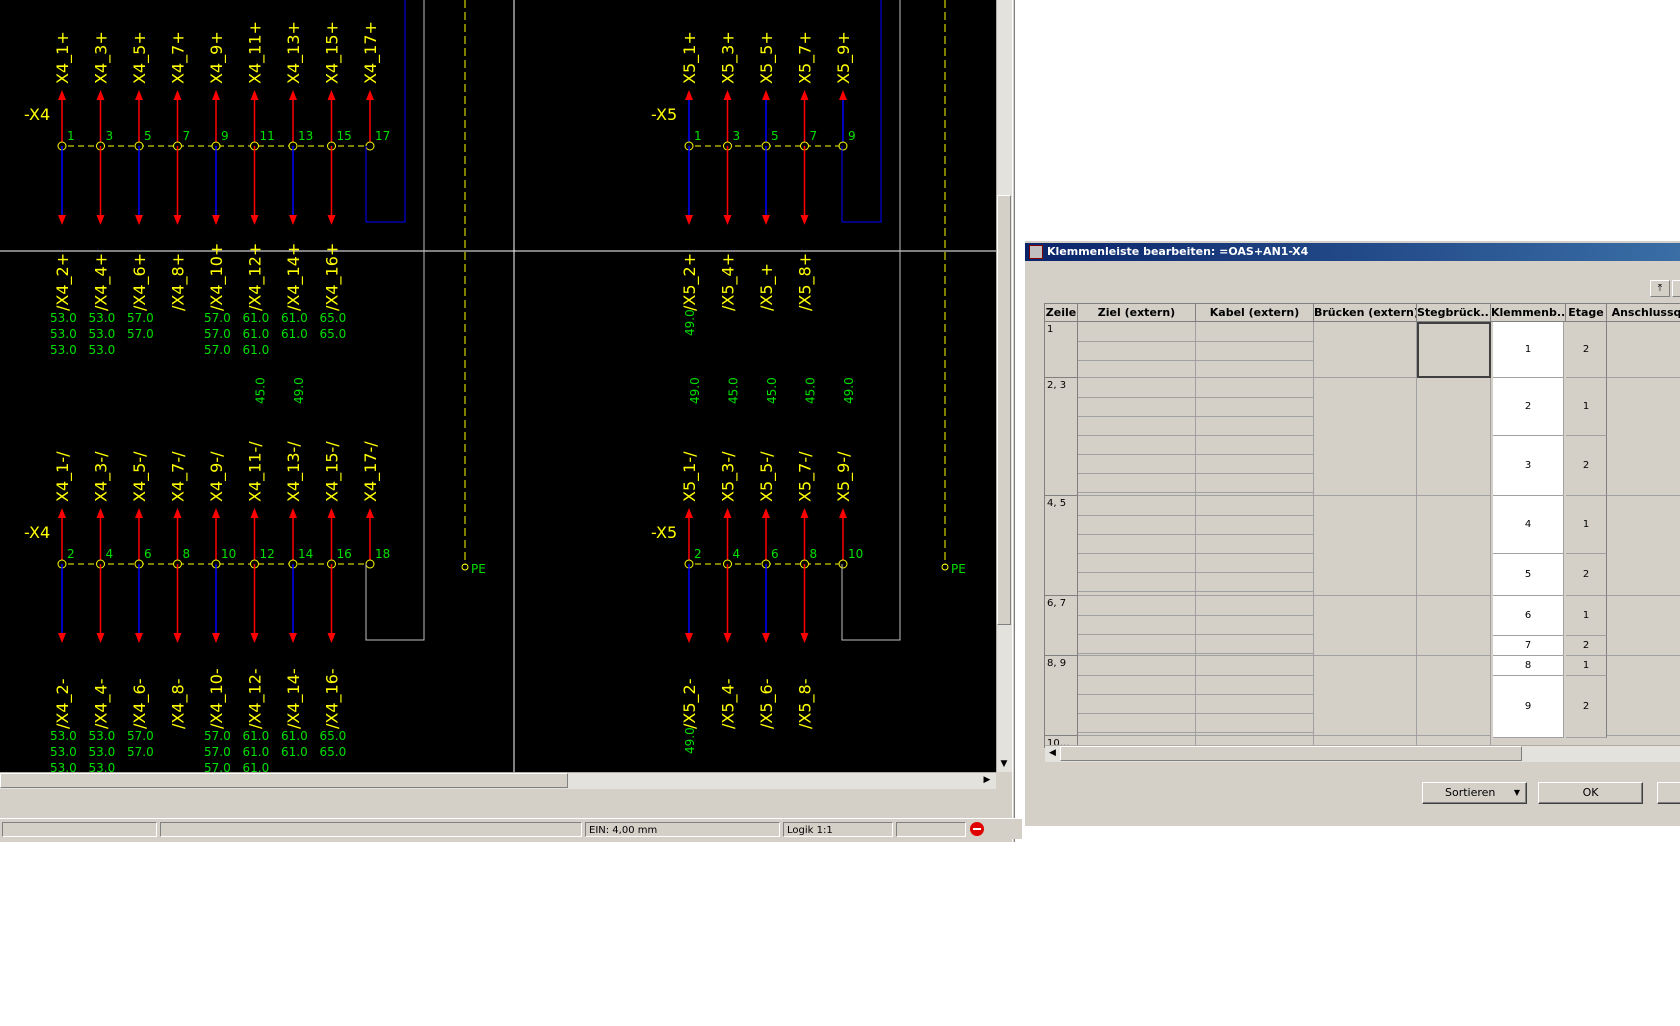 This screenshot has width=1680, height=1026. Describe the element at coordinates (1528, 616) in the screenshot. I see `terminal-number-cell: 6` at that location.